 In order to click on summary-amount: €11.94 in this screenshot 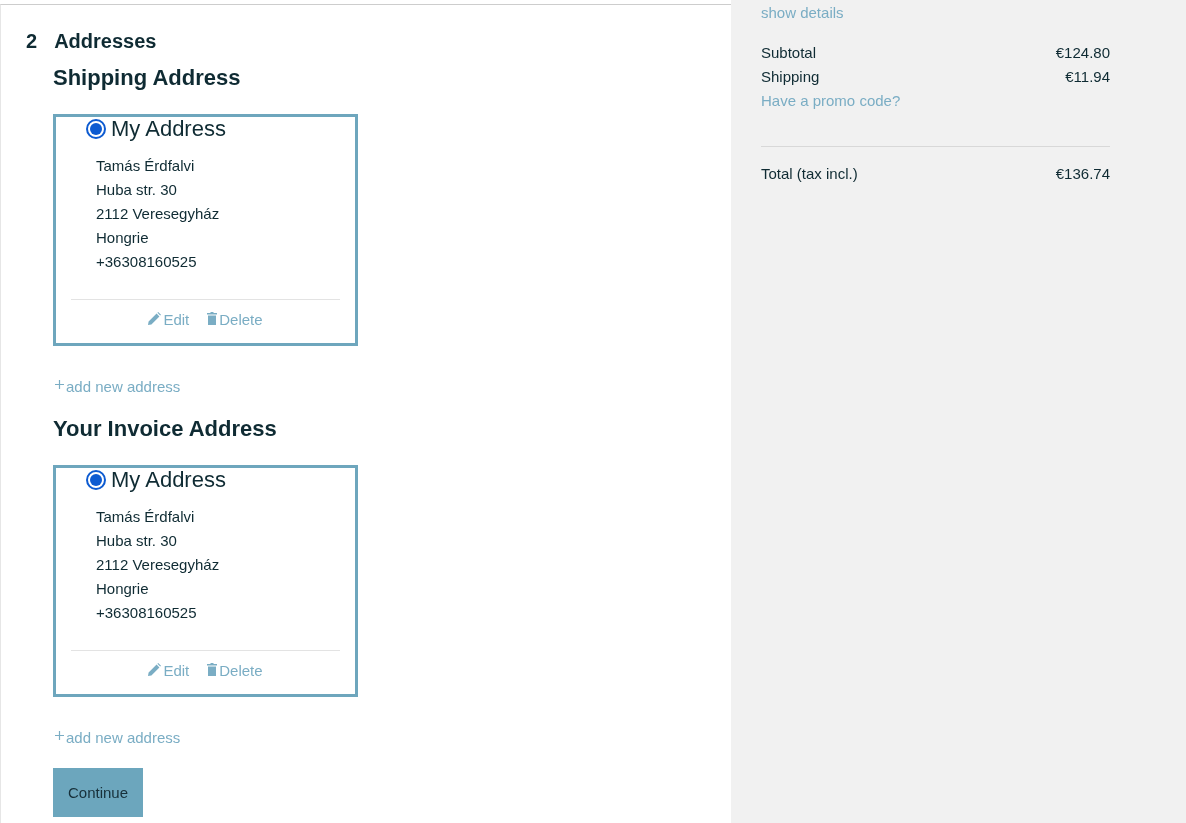, I will do `click(1087, 77)`.